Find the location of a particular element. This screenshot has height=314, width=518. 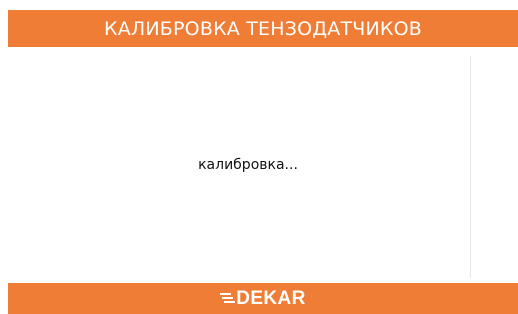

stripes-icon is located at coordinates (228, 297).